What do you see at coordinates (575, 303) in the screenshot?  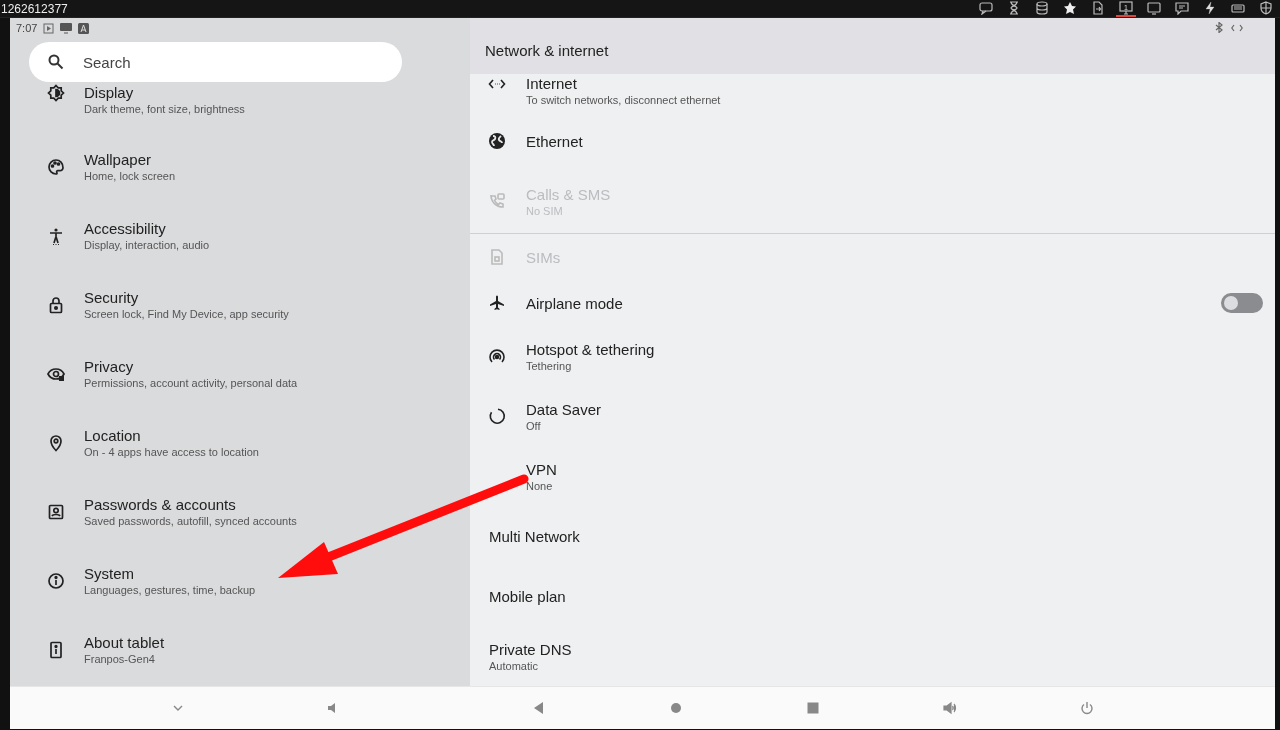 I see `item-title: Airplane mode` at bounding box center [575, 303].